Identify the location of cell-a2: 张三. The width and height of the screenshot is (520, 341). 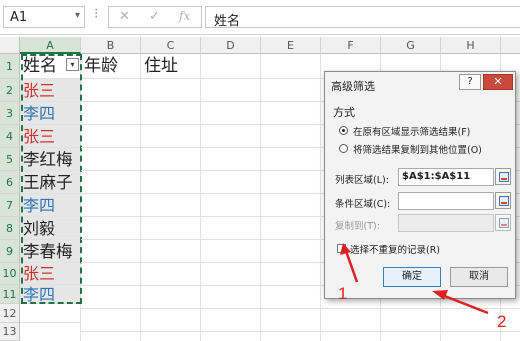
(50, 90).